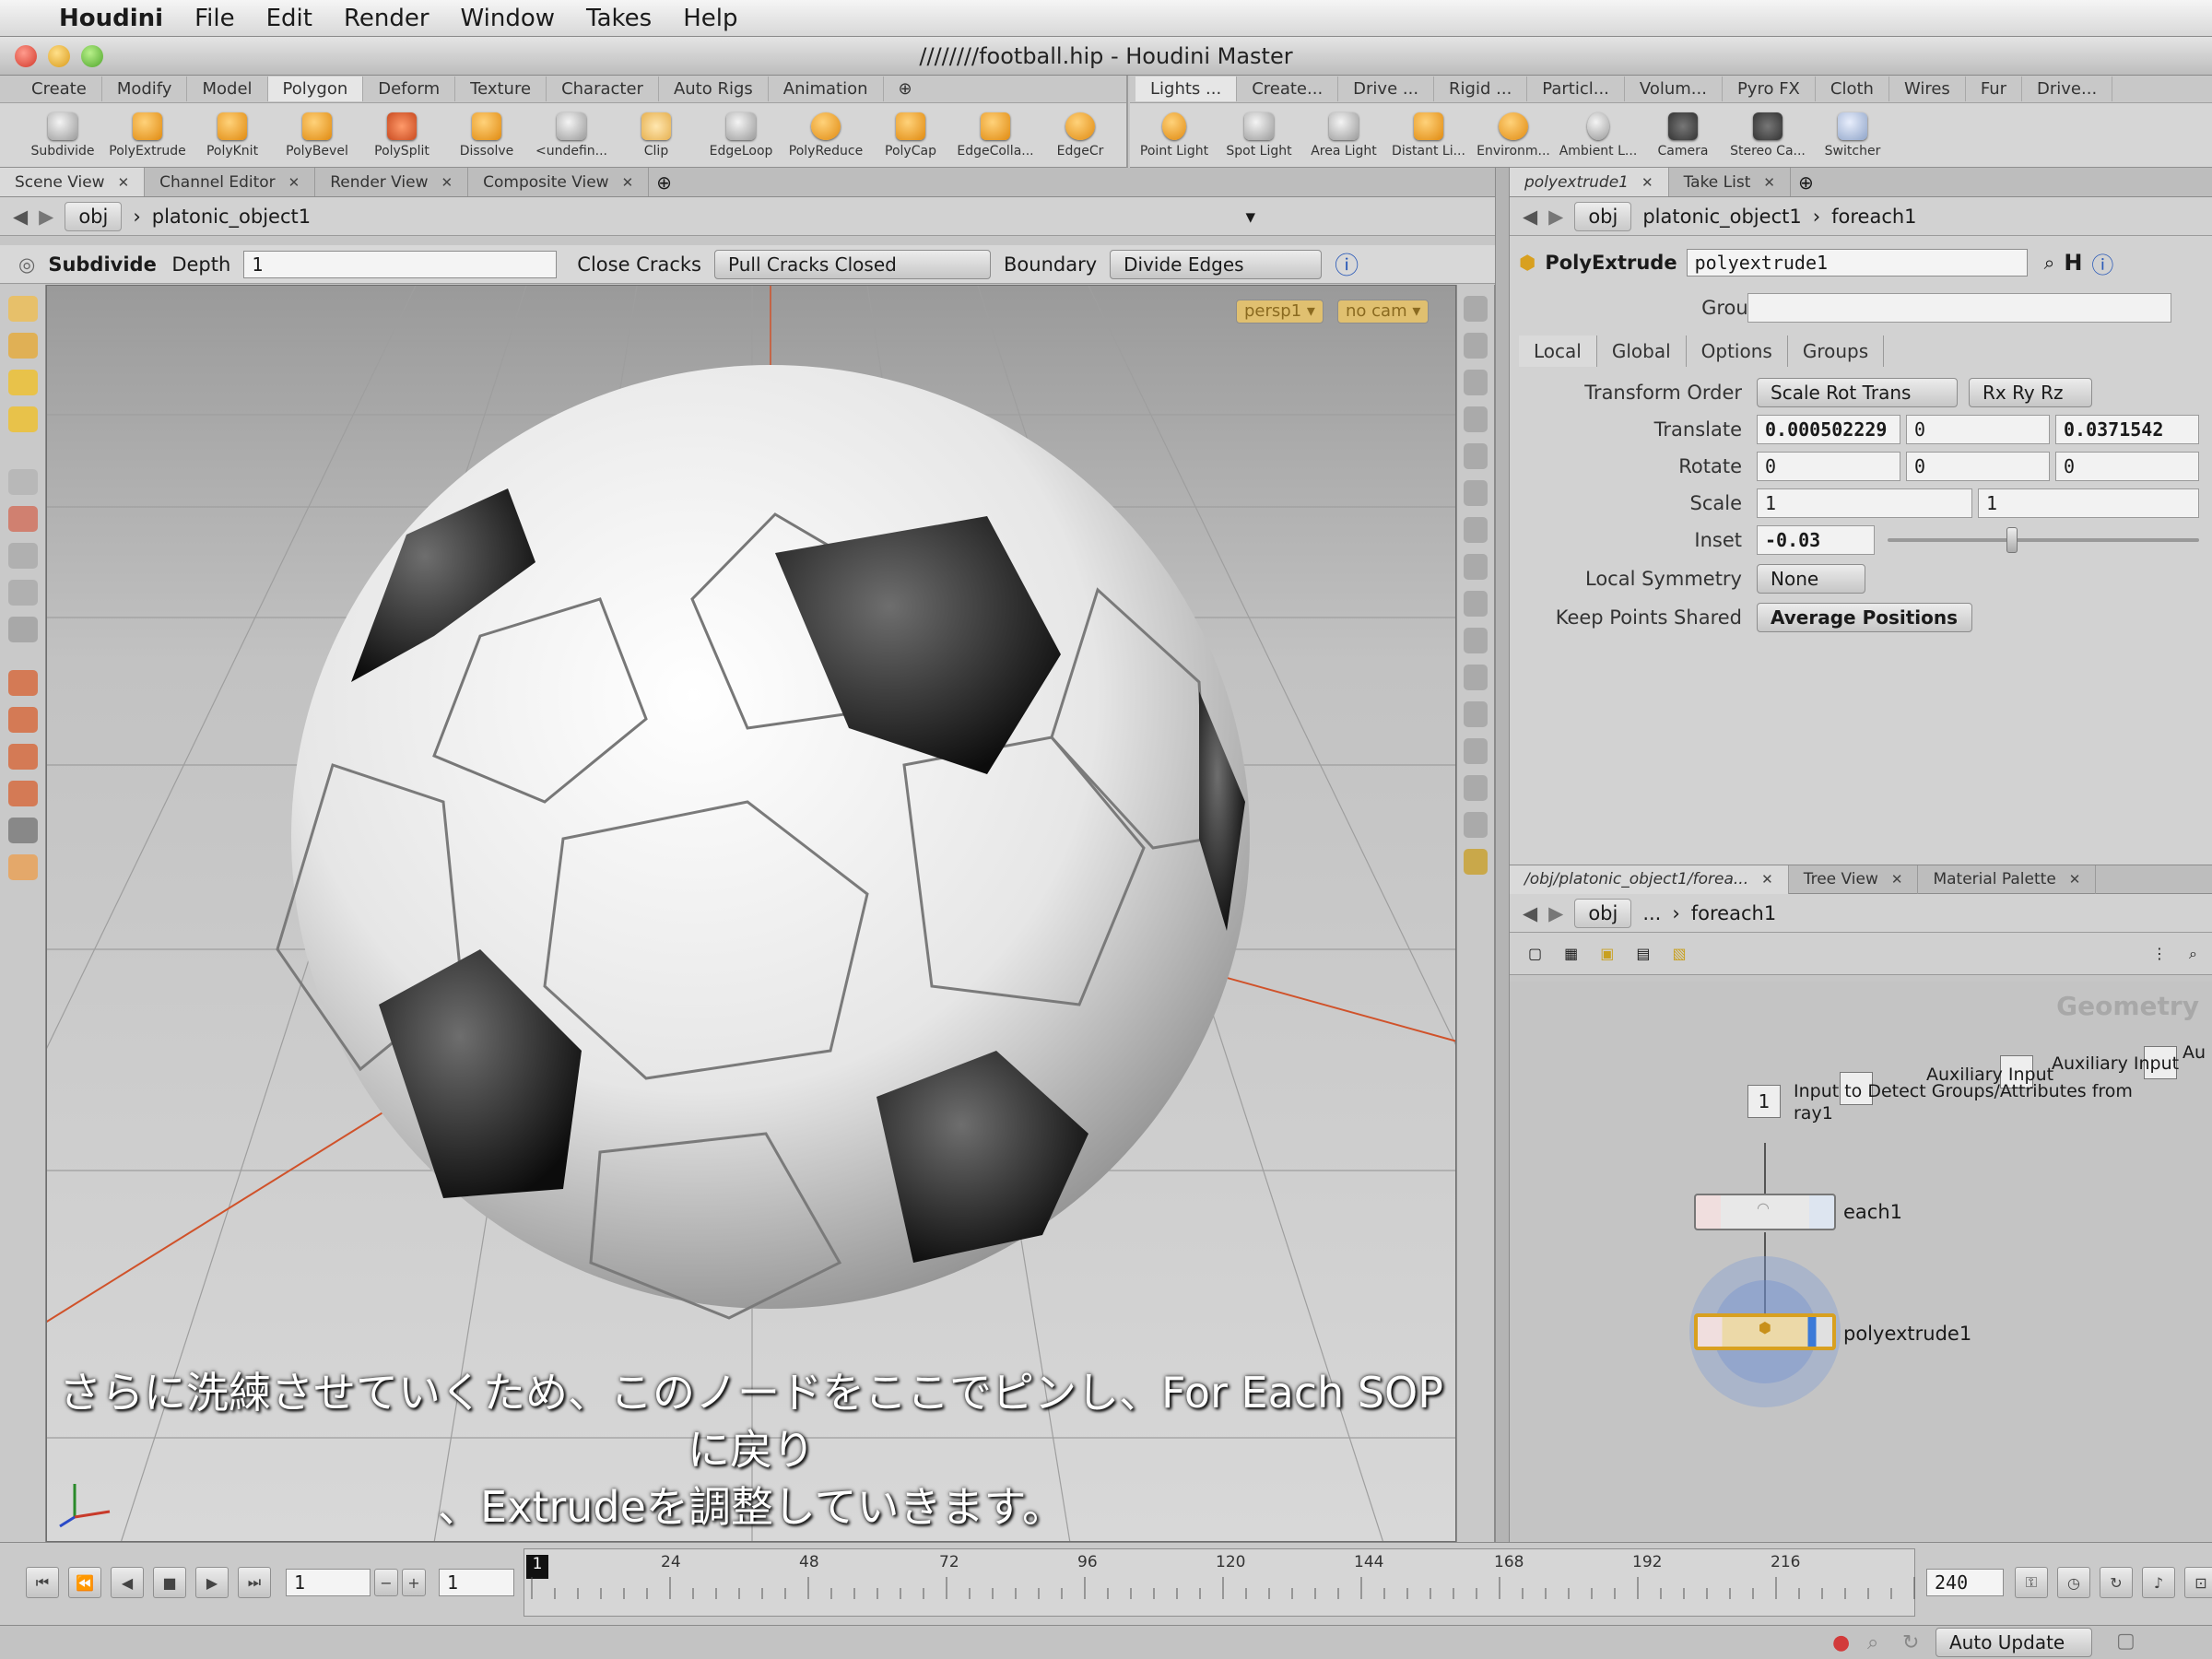  I want to click on stop-cook-icon: ●, so click(1841, 1642).